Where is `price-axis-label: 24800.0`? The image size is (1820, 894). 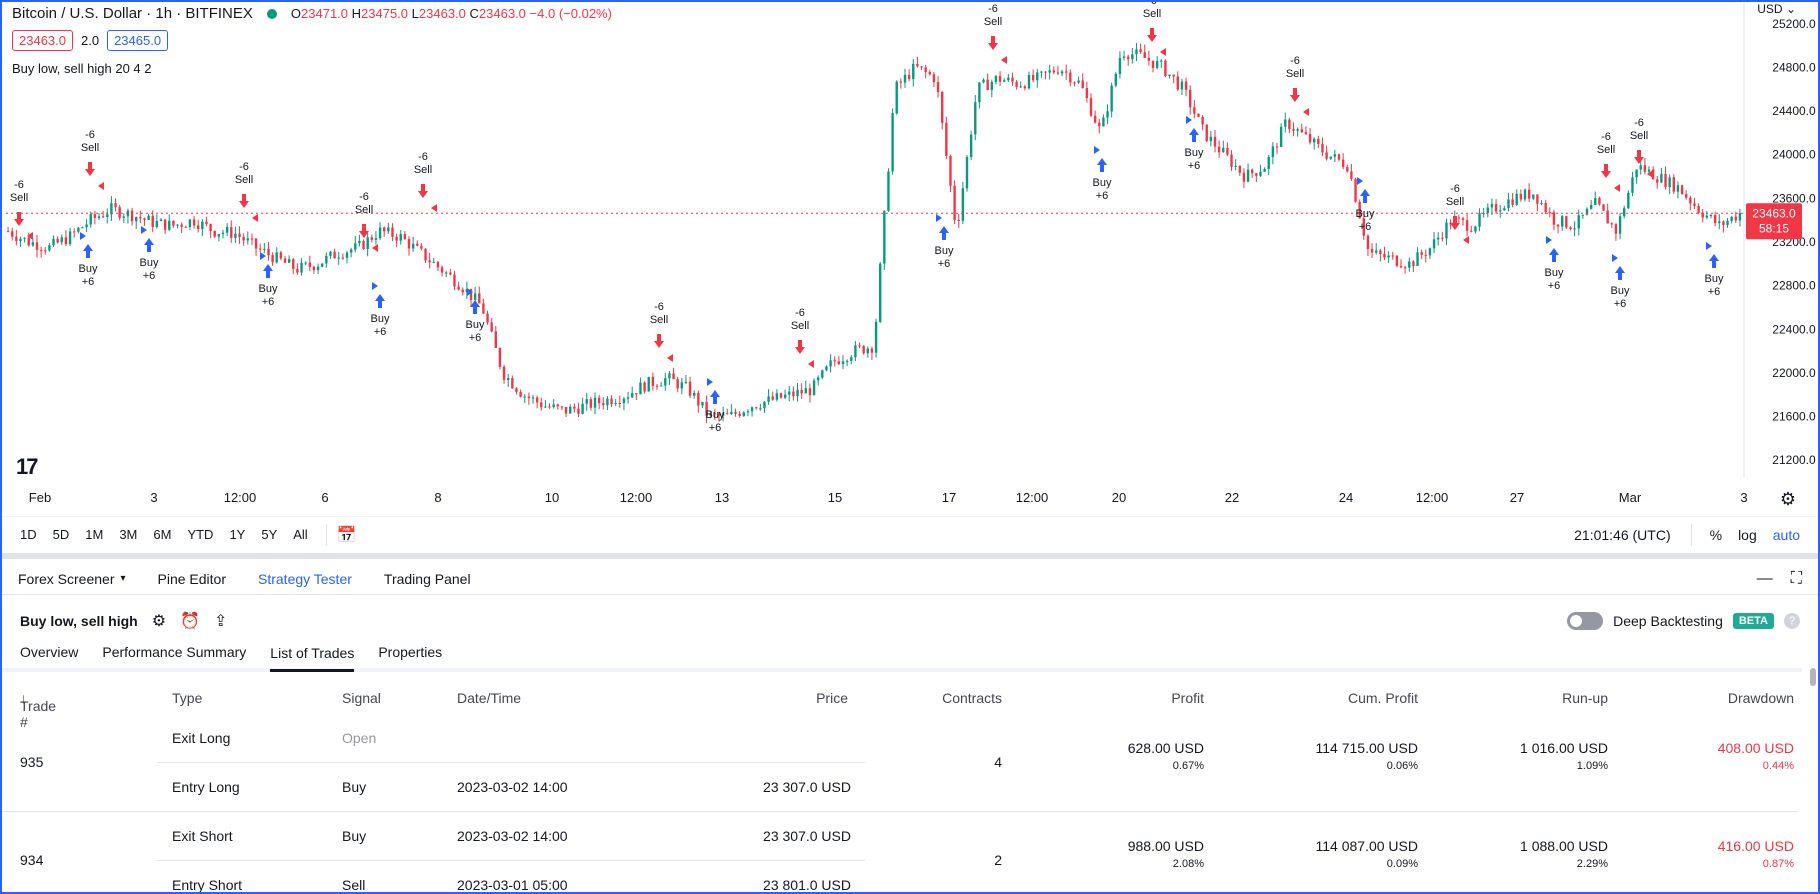
price-axis-label: 24800.0 is located at coordinates (1794, 67).